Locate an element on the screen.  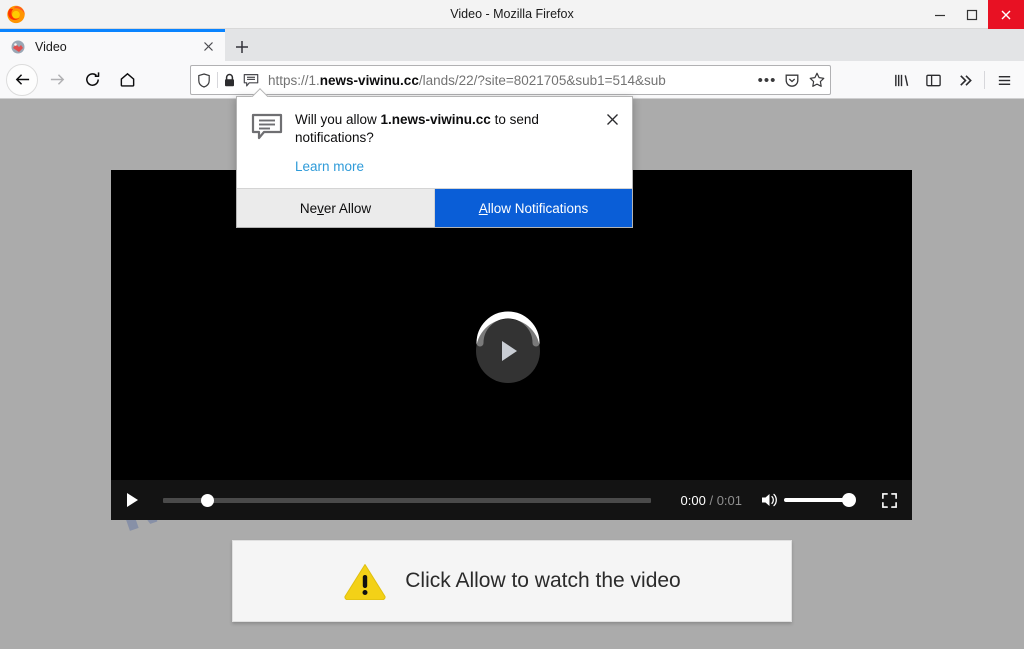
big-play-overlay is located at coordinates (511, 346).